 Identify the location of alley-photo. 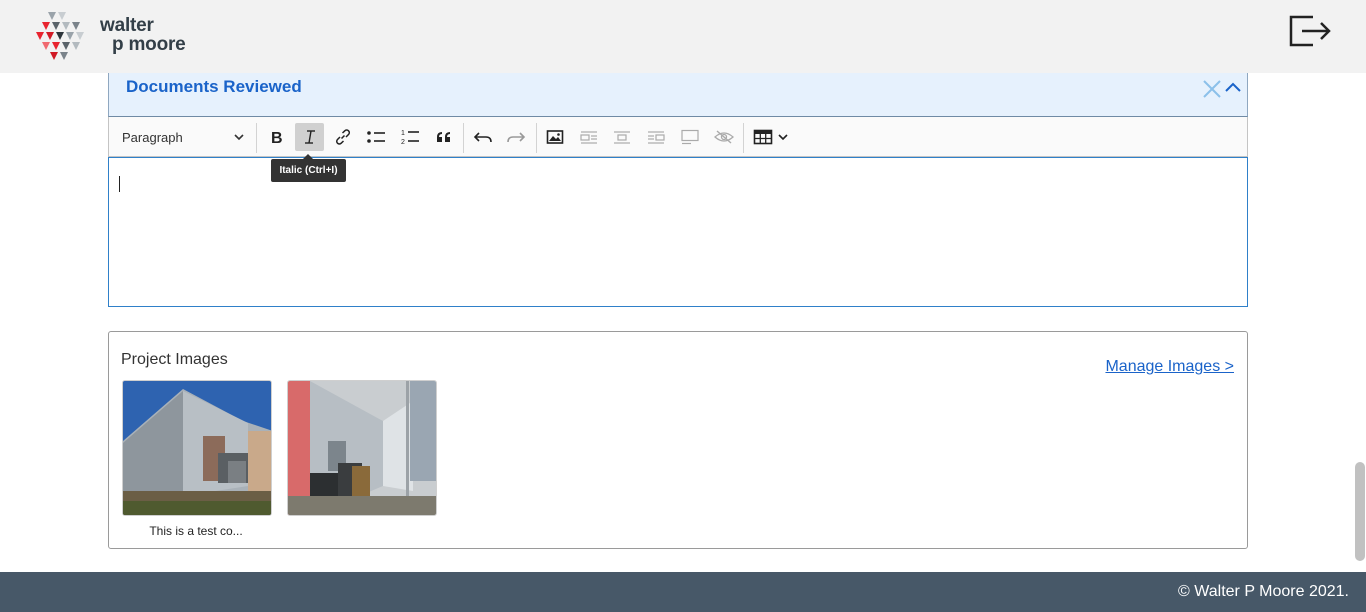
(362, 448).